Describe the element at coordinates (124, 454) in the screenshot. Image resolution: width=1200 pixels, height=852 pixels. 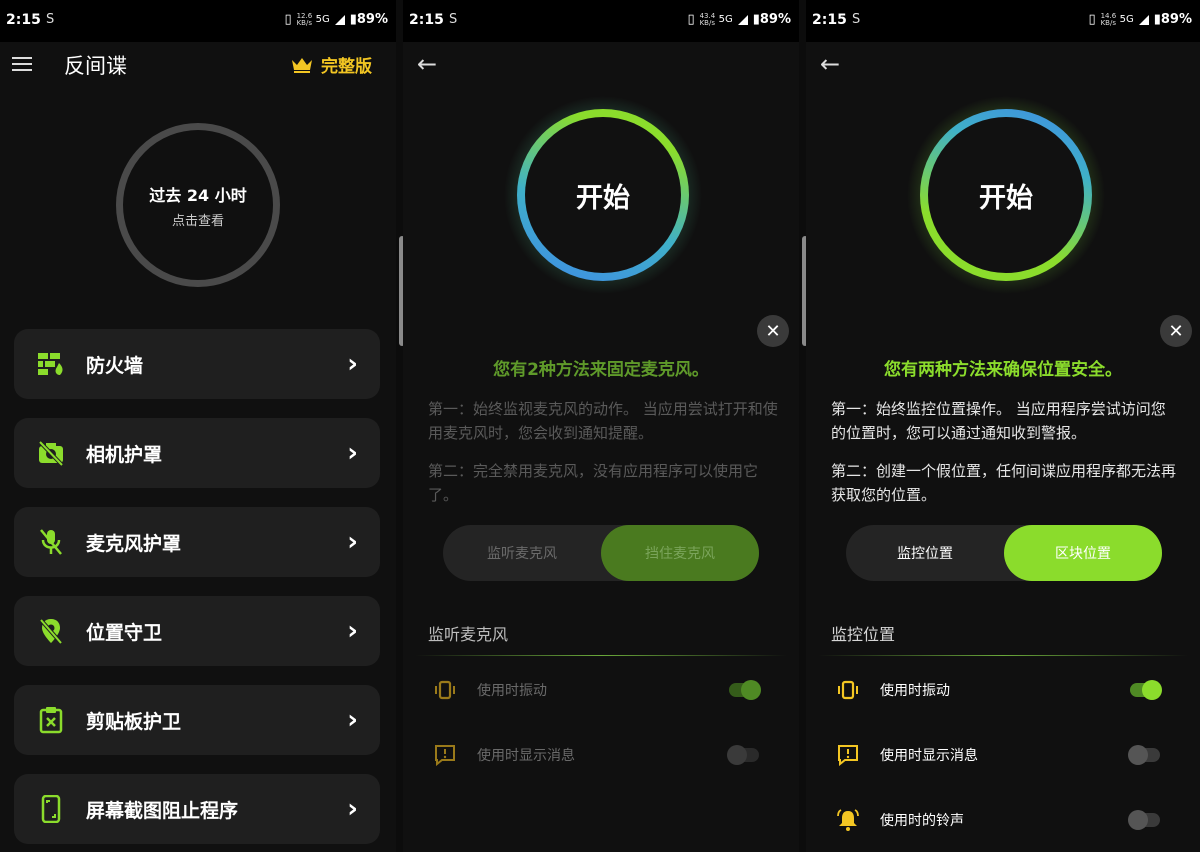
I see `menu-card-label: 相机护罩` at that location.